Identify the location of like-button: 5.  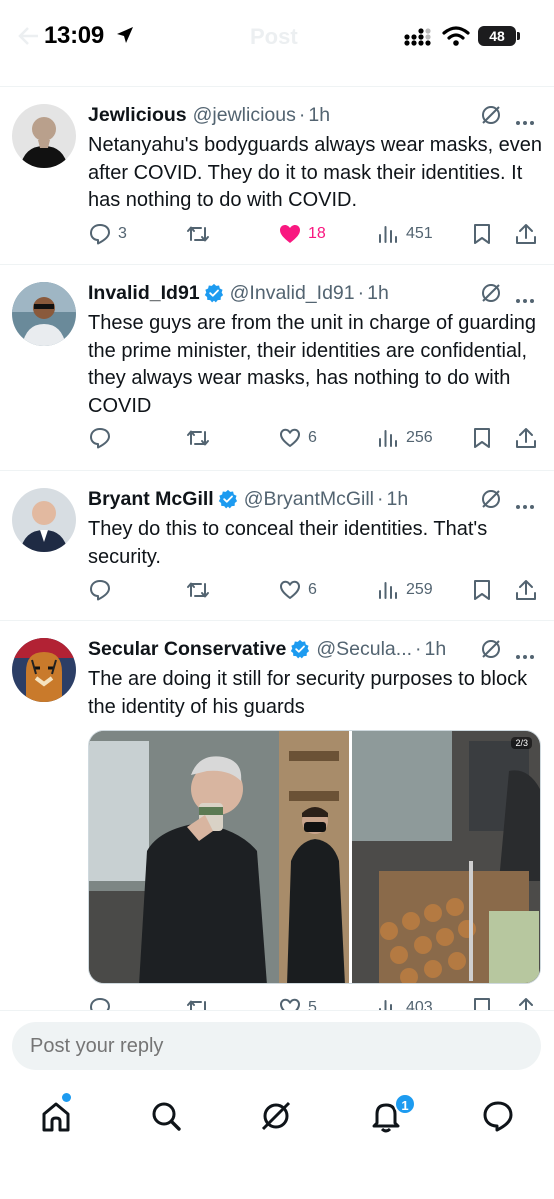
(297, 1003).